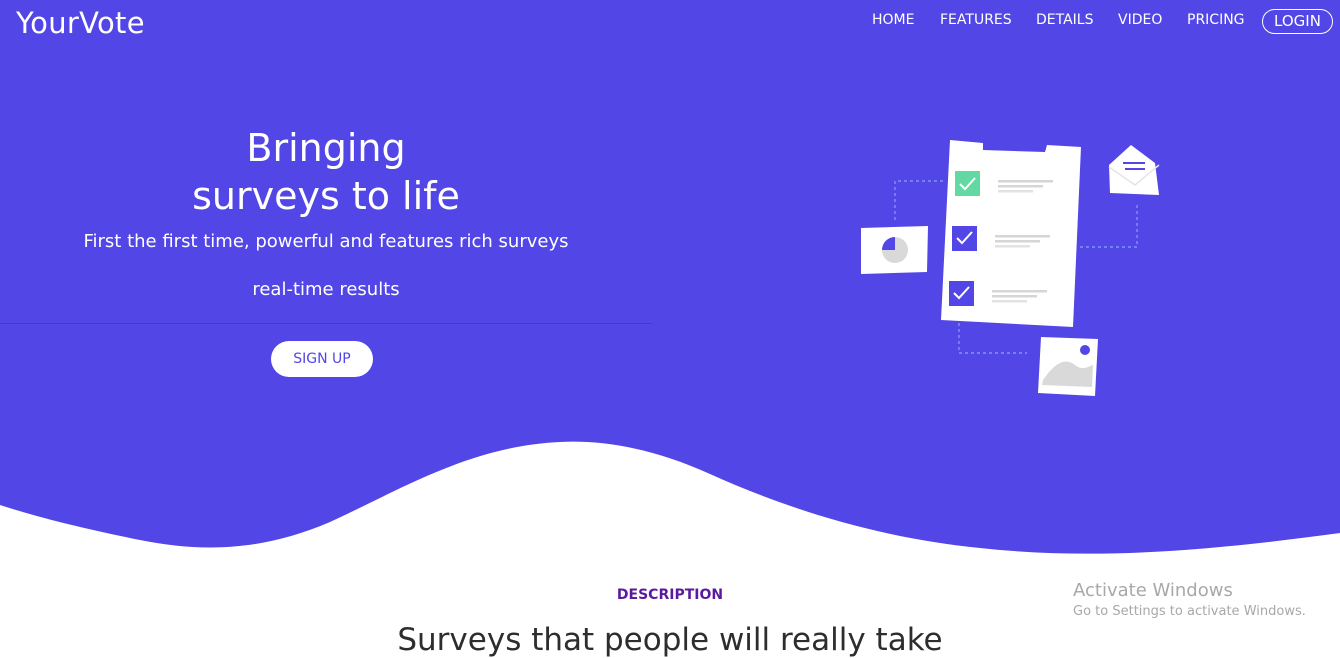  Describe the element at coordinates (1216, 20) in the screenshot. I see `nav-pricing: PRICING` at that location.